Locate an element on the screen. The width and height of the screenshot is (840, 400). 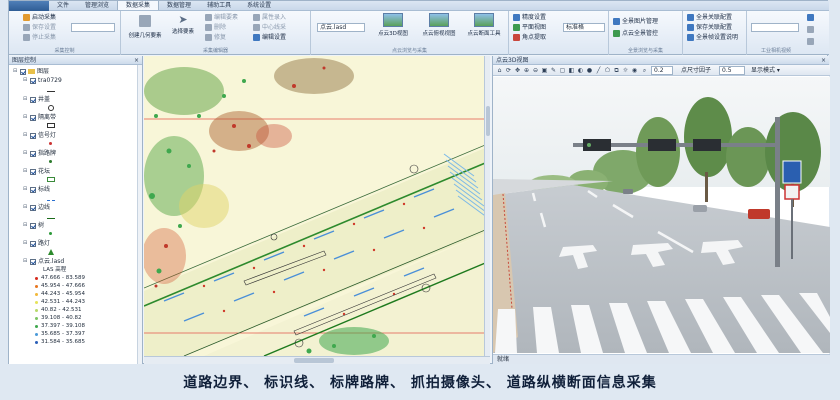
layer-guide-sign: ⊟ 指路牌 is located at coordinates (39, 153).